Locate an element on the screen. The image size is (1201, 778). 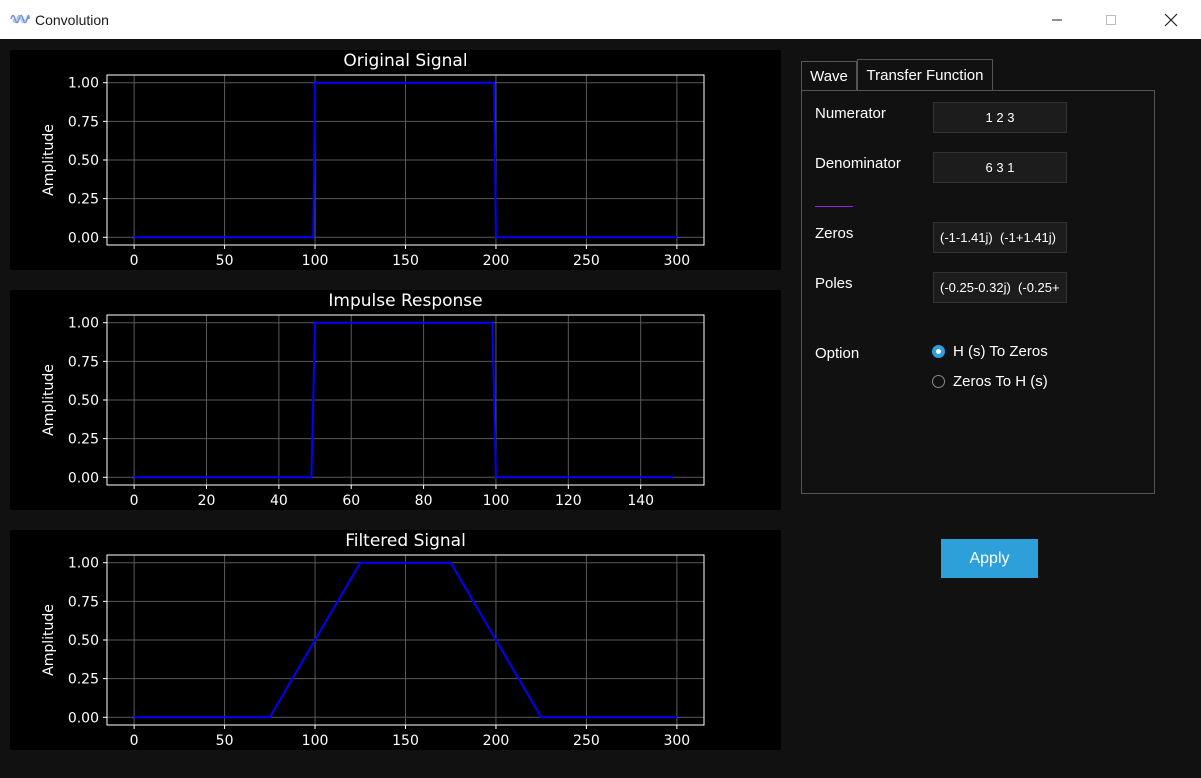
denominator-label: Denominator is located at coordinates (858, 163).